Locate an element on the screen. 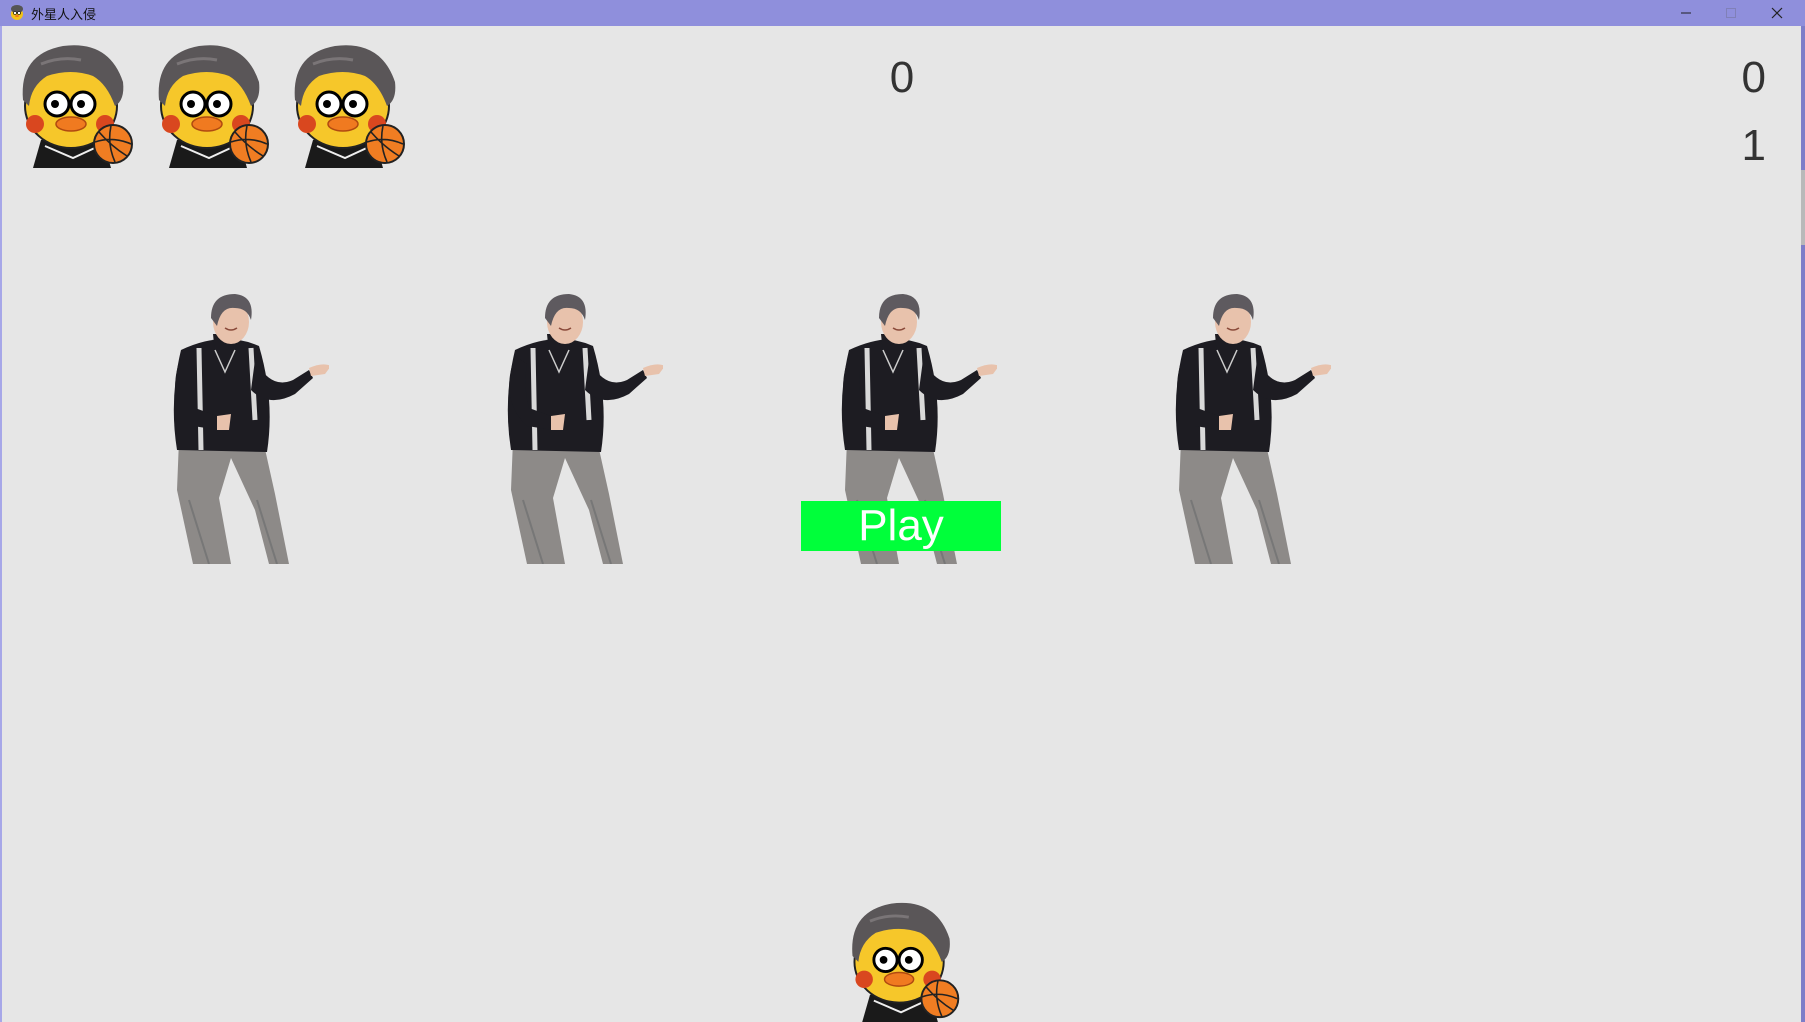 The width and height of the screenshot is (1805, 1022). maximize-button is located at coordinates (1731, 13).